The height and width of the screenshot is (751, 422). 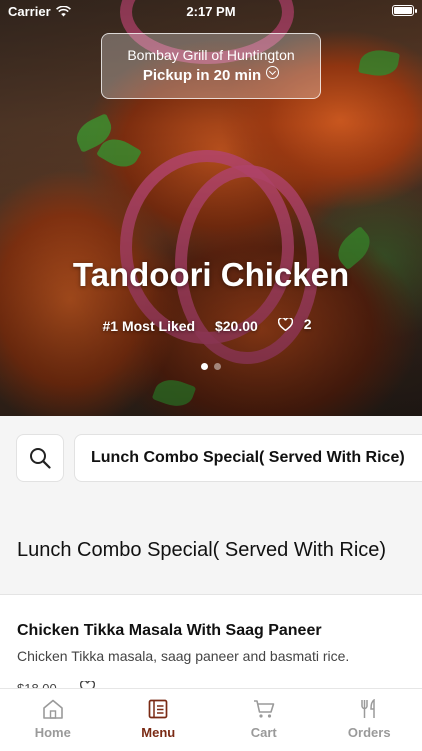 What do you see at coordinates (53, 709) in the screenshot?
I see `home-icon` at bounding box center [53, 709].